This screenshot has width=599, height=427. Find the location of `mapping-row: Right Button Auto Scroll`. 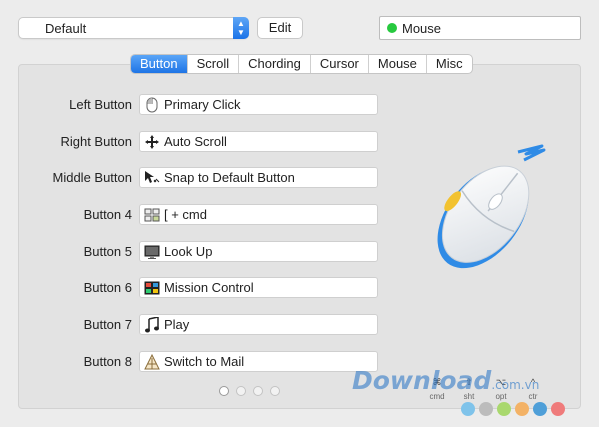

mapping-row: Right Button Auto Scroll is located at coordinates (190, 142).